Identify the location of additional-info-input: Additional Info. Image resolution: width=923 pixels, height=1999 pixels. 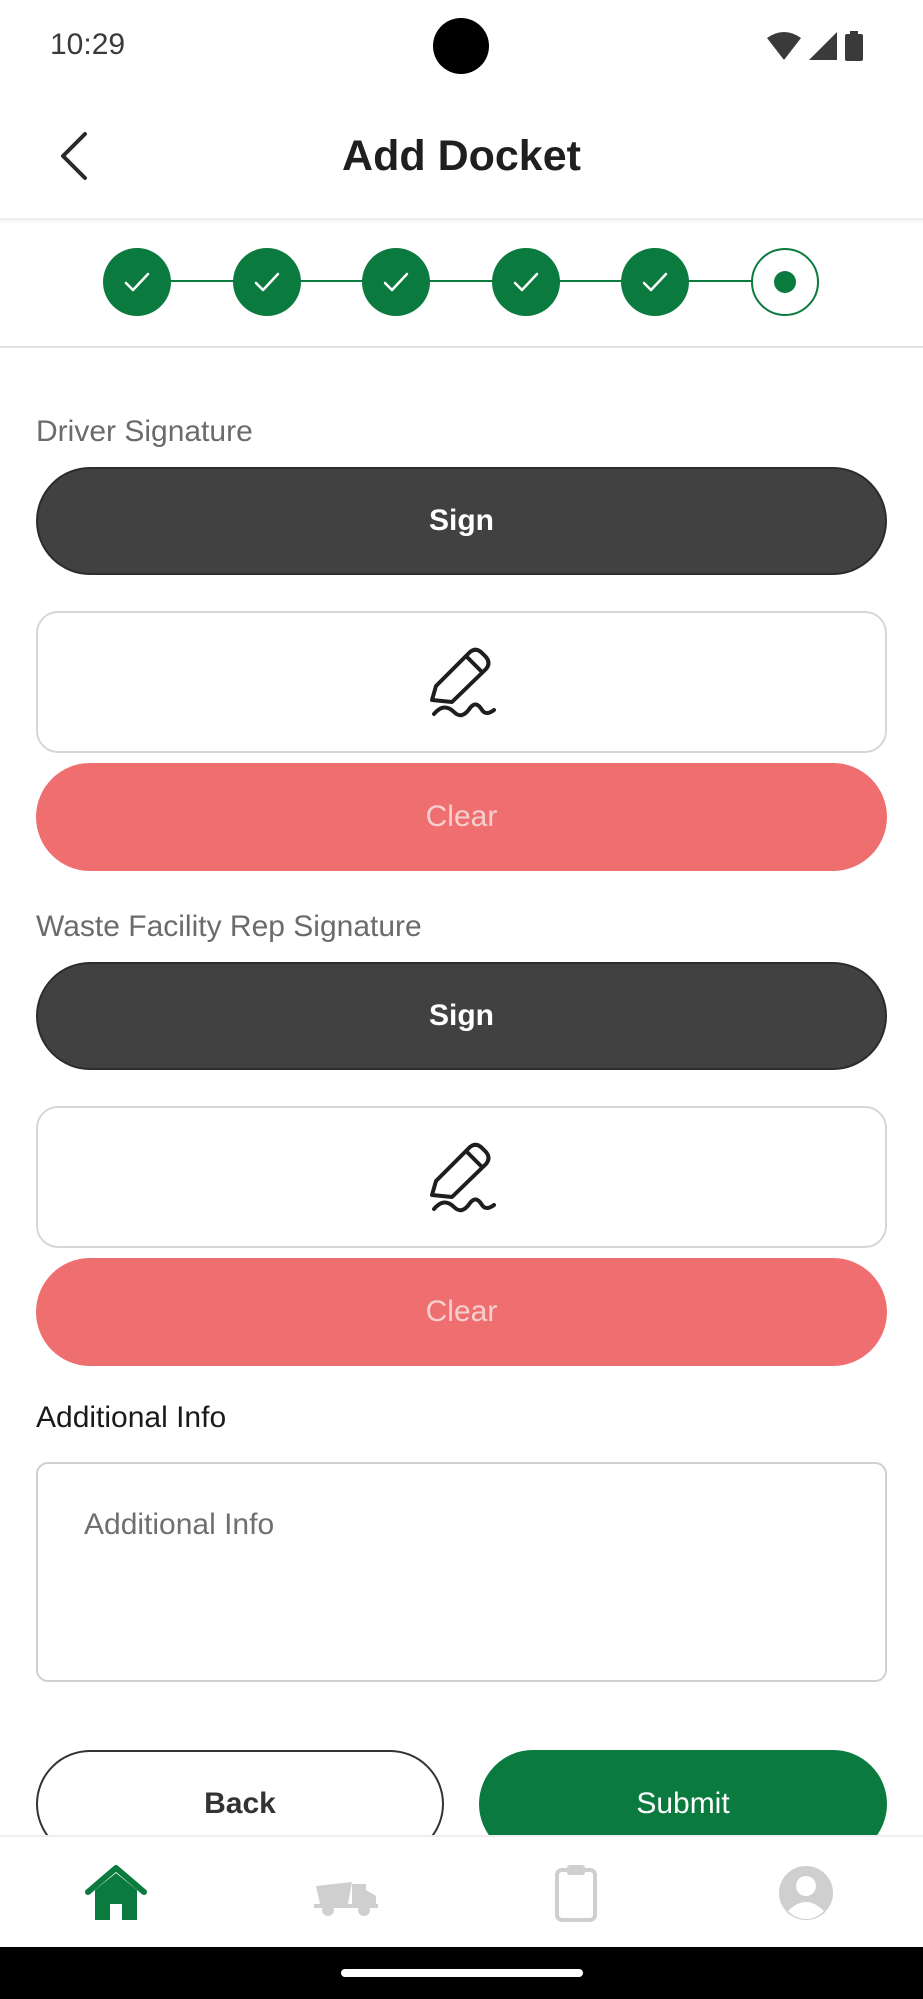
(461, 1572).